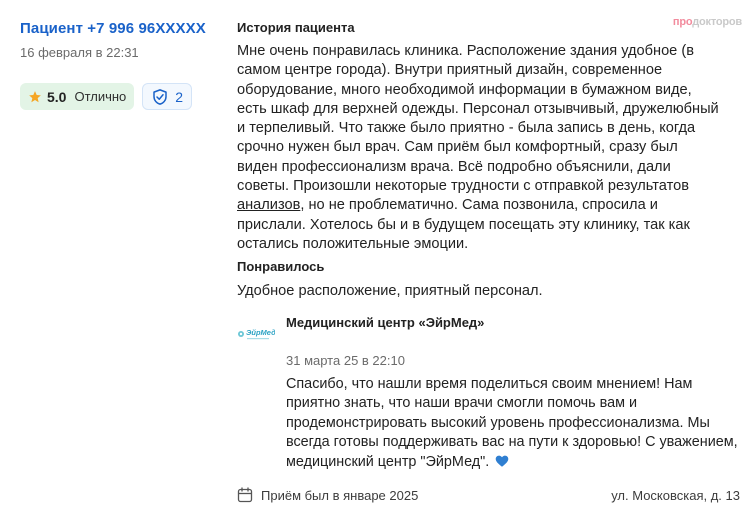 This screenshot has width=754, height=521. I want to click on patient-name-link: Пациент +7 996 96XXXXX, so click(120, 28).